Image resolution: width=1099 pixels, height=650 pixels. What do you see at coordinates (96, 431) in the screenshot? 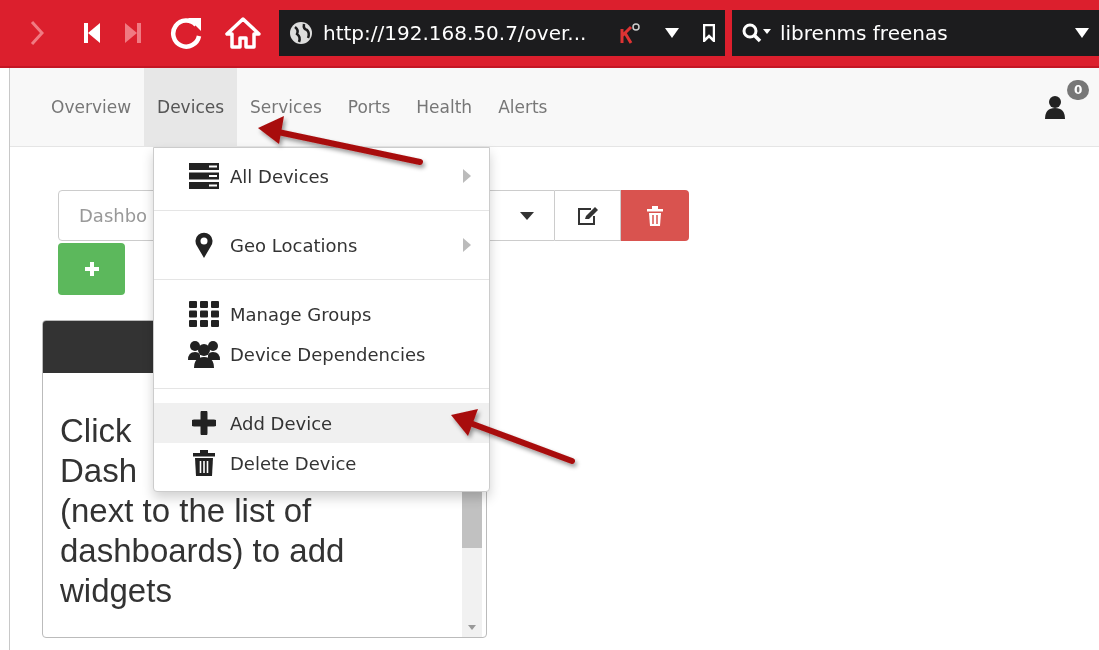
I see `widget-text: Click` at bounding box center [96, 431].